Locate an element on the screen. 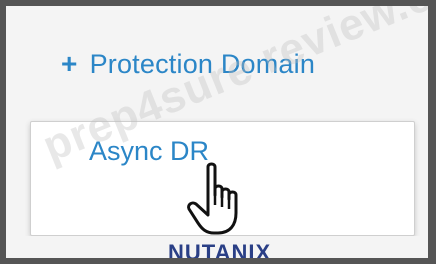 This screenshot has height=264, width=436. nutanix-logo: NUTANIX is located at coordinates (220, 249).